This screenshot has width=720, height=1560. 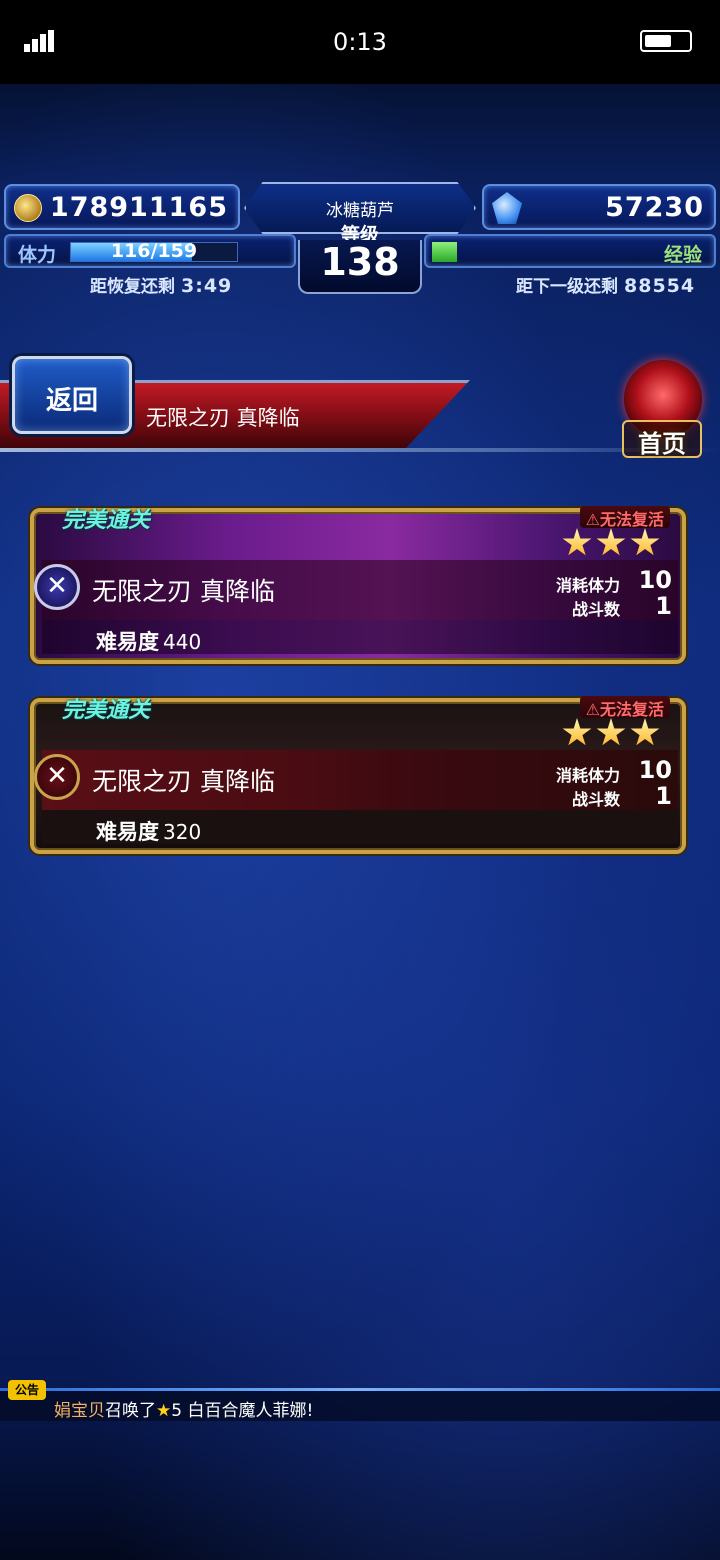 What do you see at coordinates (27, 1390) in the screenshot?
I see `announcement-icon: 公告` at bounding box center [27, 1390].